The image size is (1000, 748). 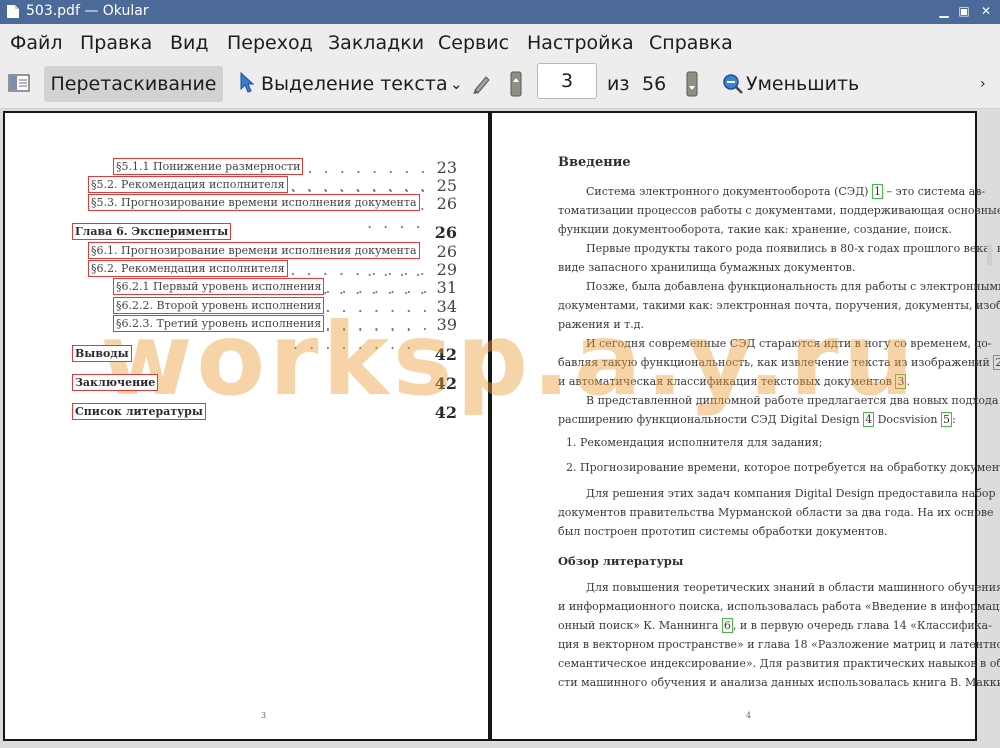 What do you see at coordinates (946, 419) in the screenshot?
I see `citation-link: 5` at bounding box center [946, 419].